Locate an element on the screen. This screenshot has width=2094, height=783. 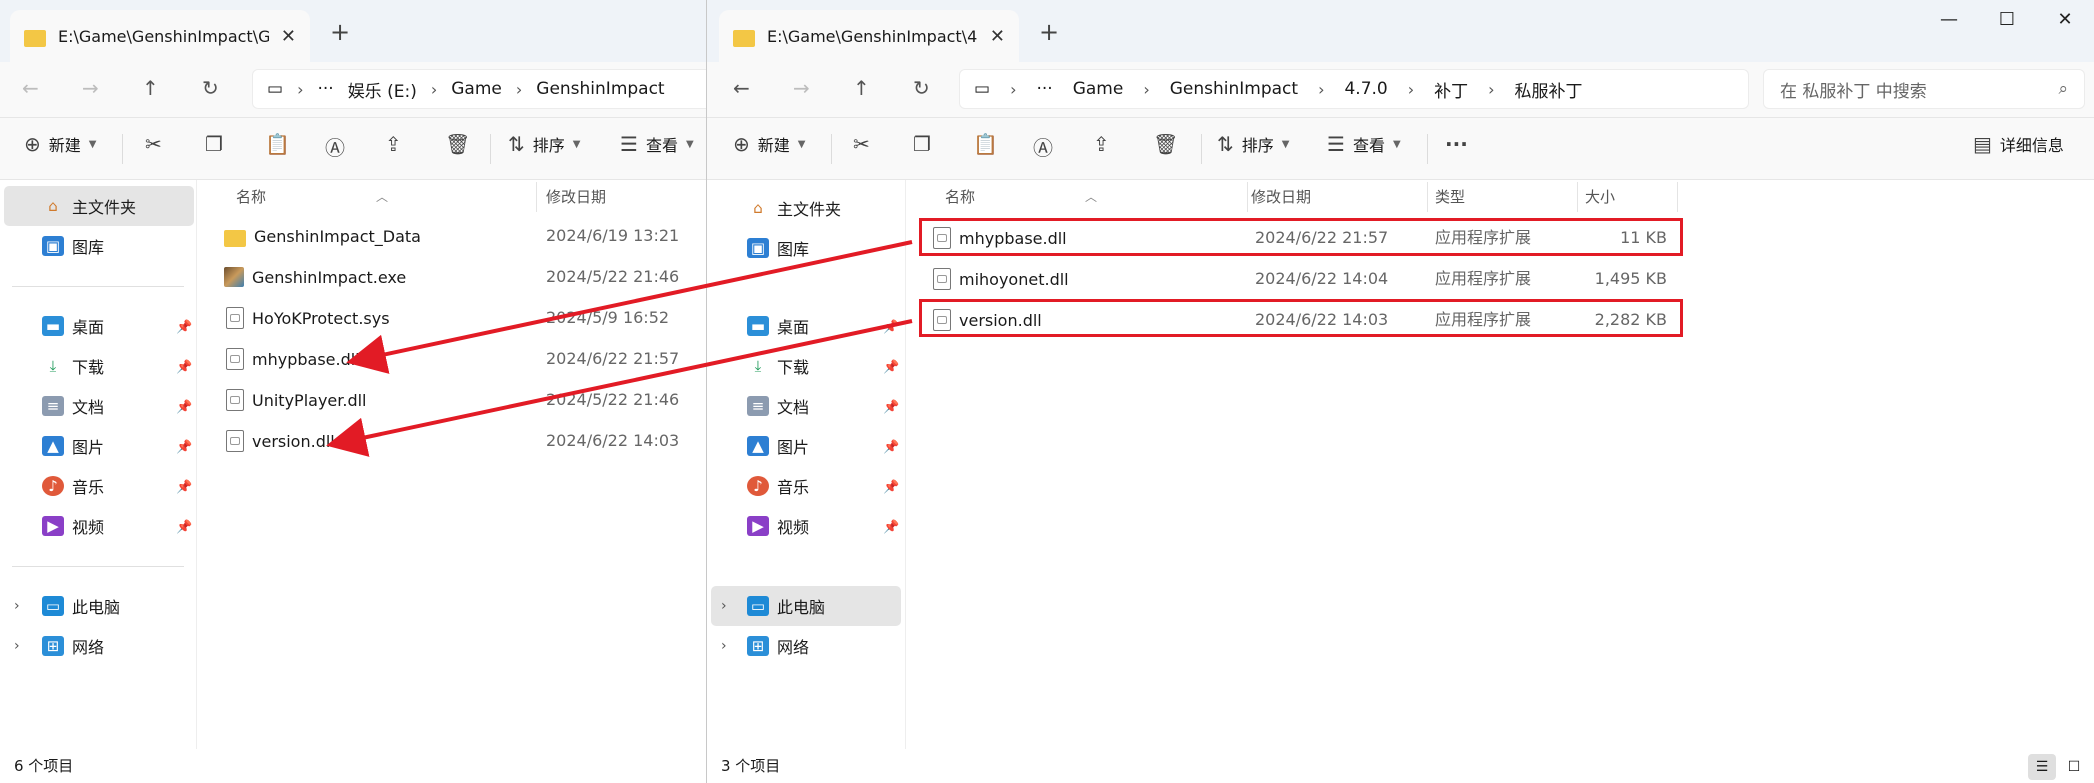
annotation-arrows is located at coordinates (619, 348).